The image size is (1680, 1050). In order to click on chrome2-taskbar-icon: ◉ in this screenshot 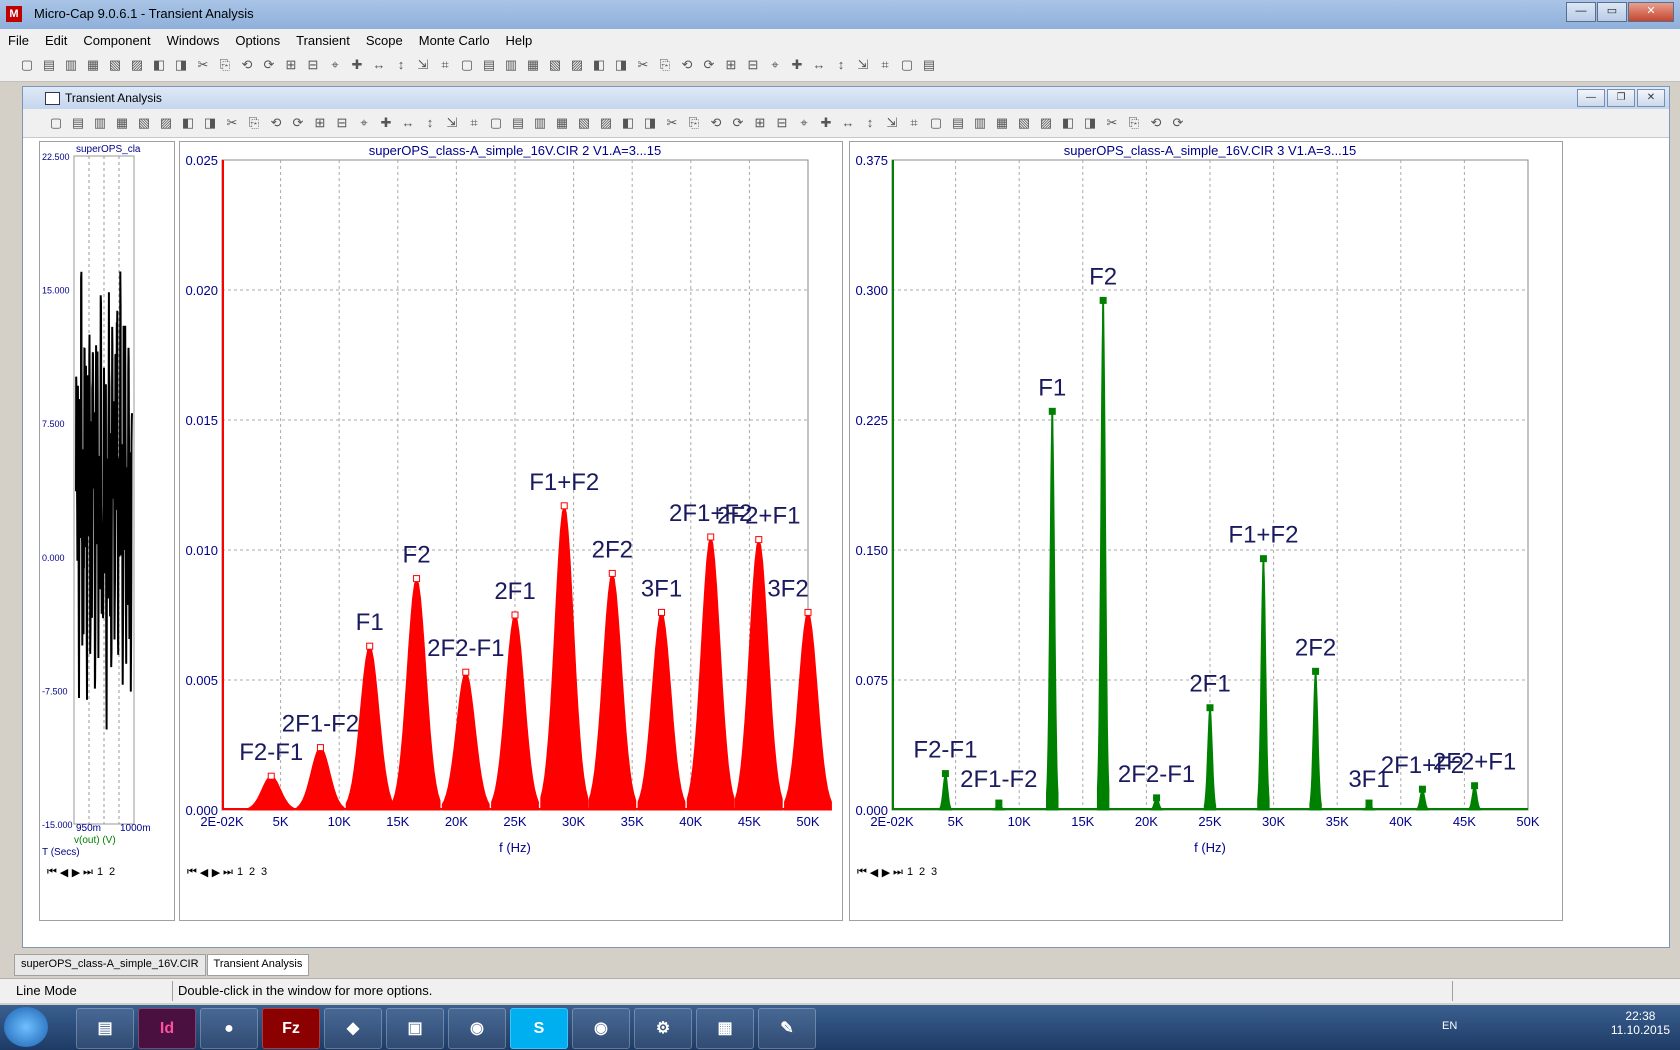, I will do `click(601, 1028)`.